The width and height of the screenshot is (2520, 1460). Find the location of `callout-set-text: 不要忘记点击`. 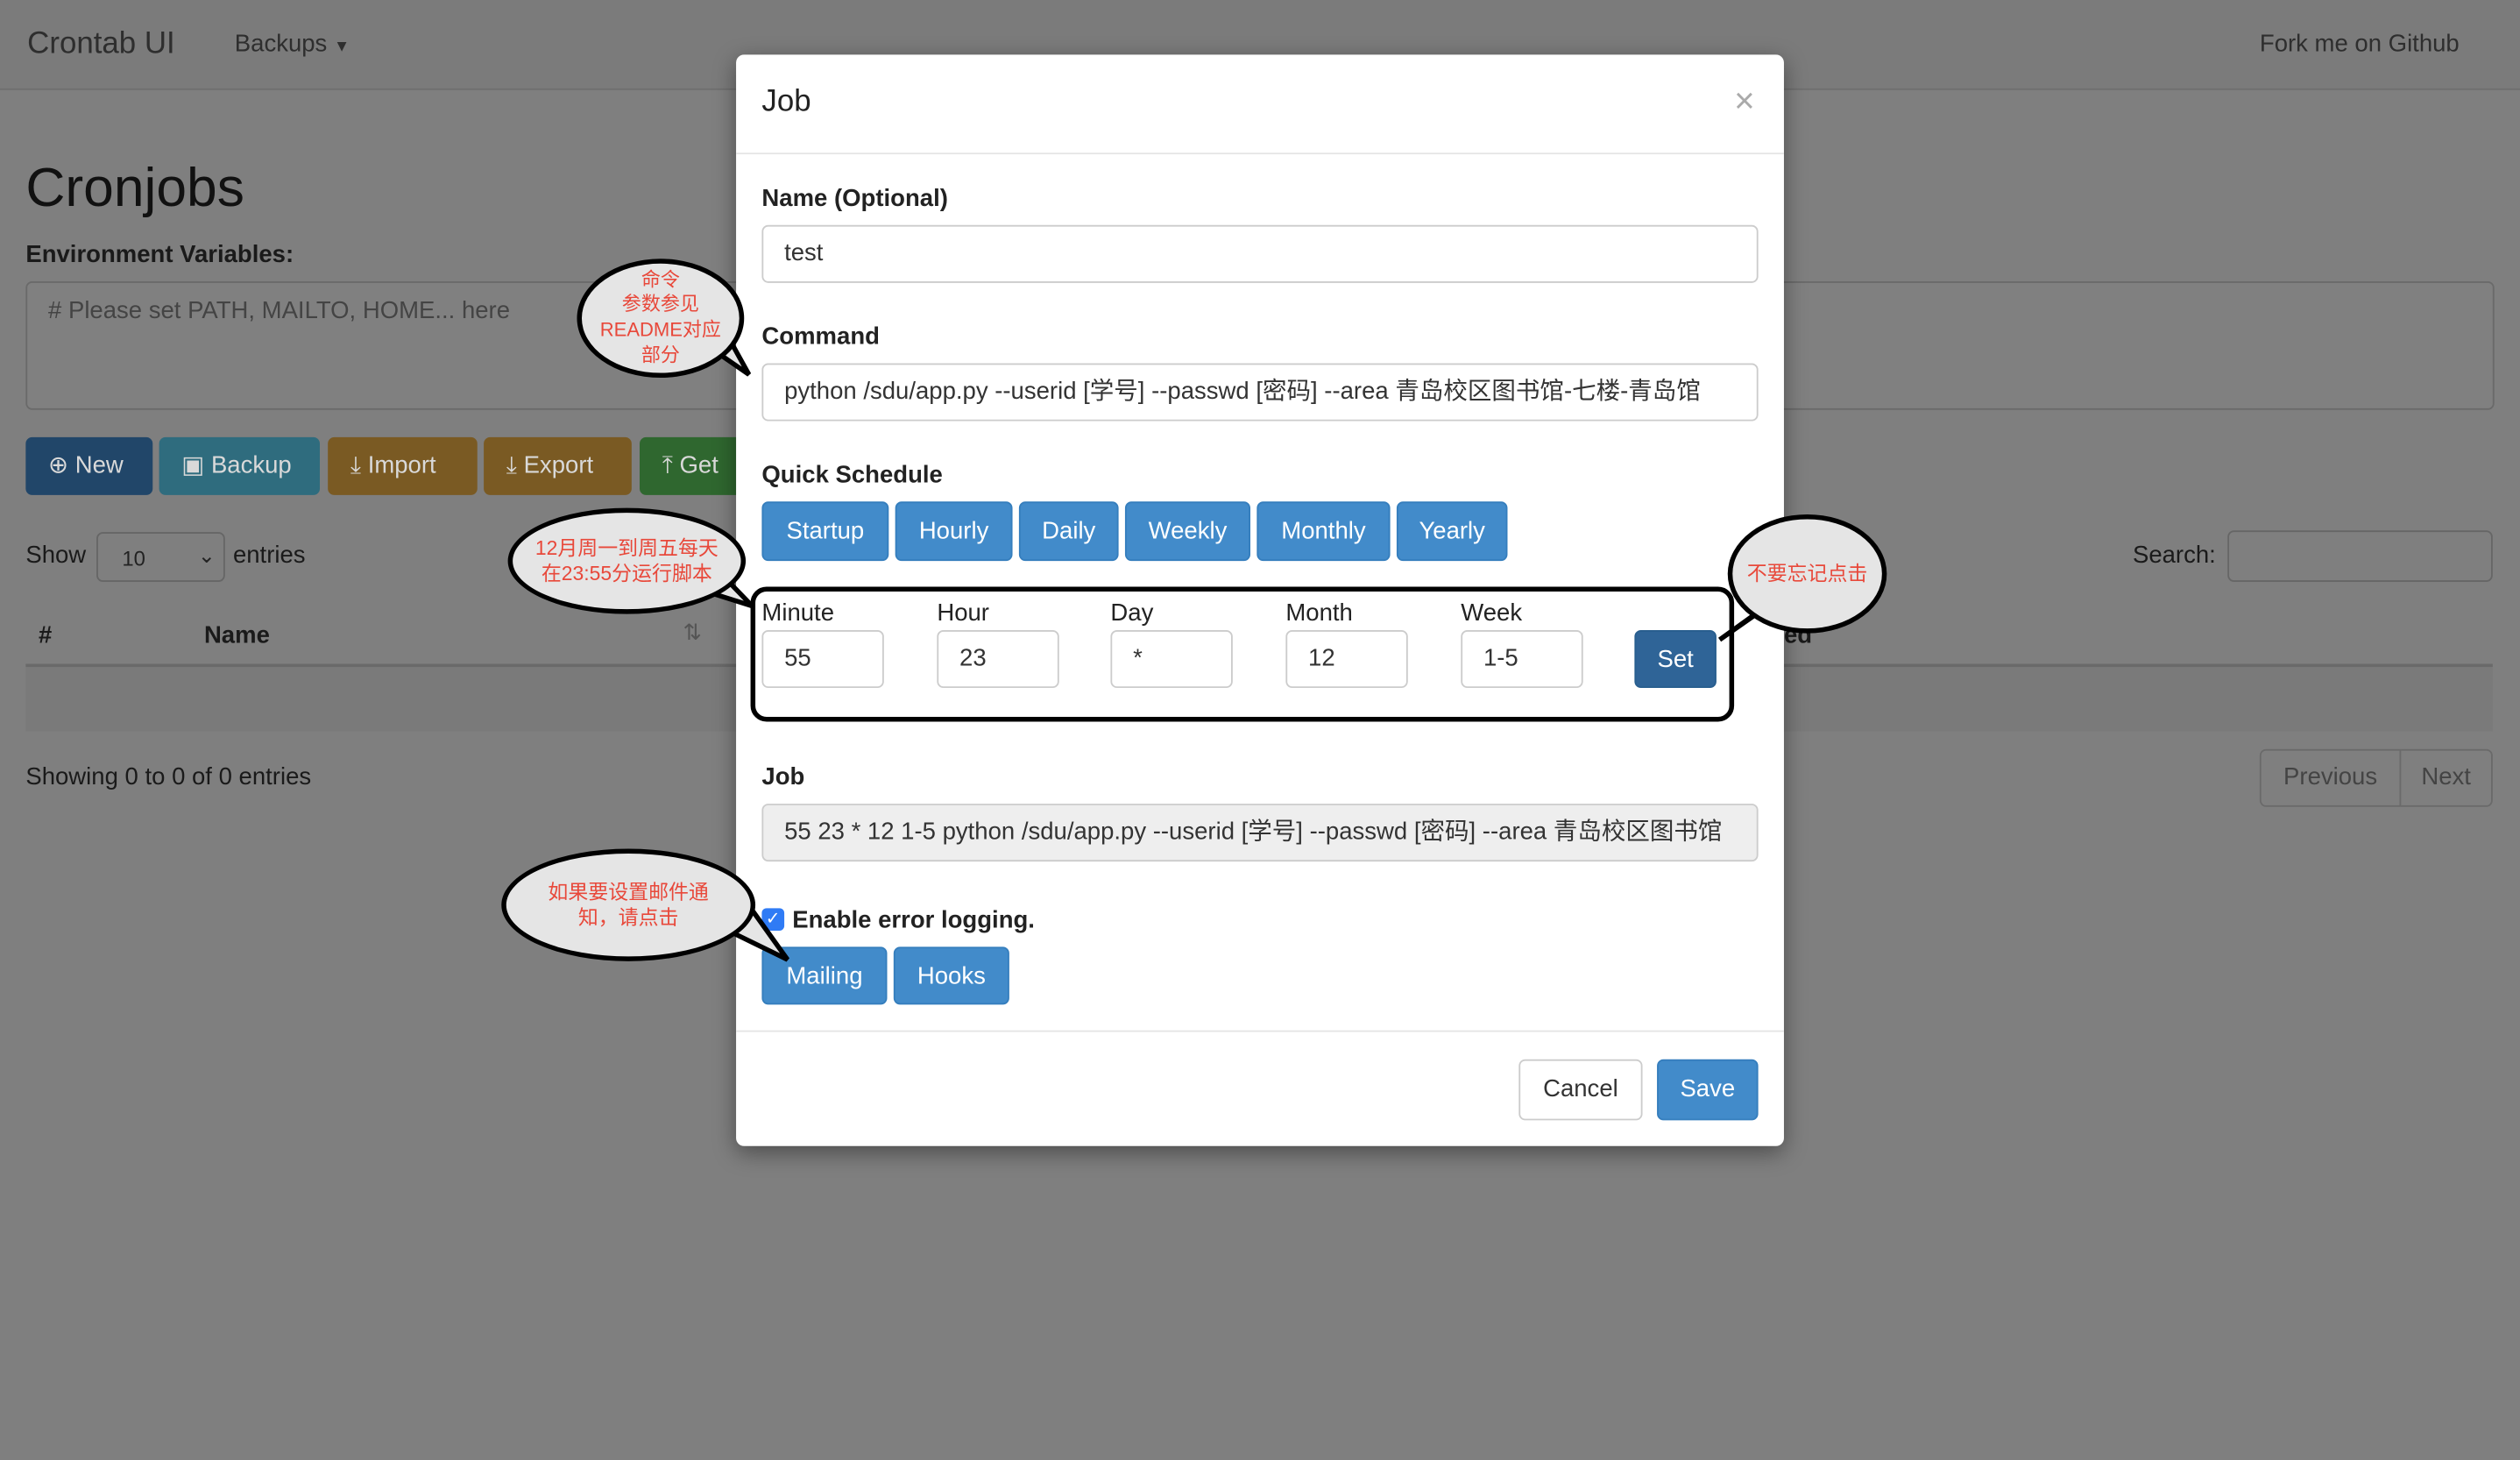

callout-set-text: 不要忘记点击 is located at coordinates (1807, 573).